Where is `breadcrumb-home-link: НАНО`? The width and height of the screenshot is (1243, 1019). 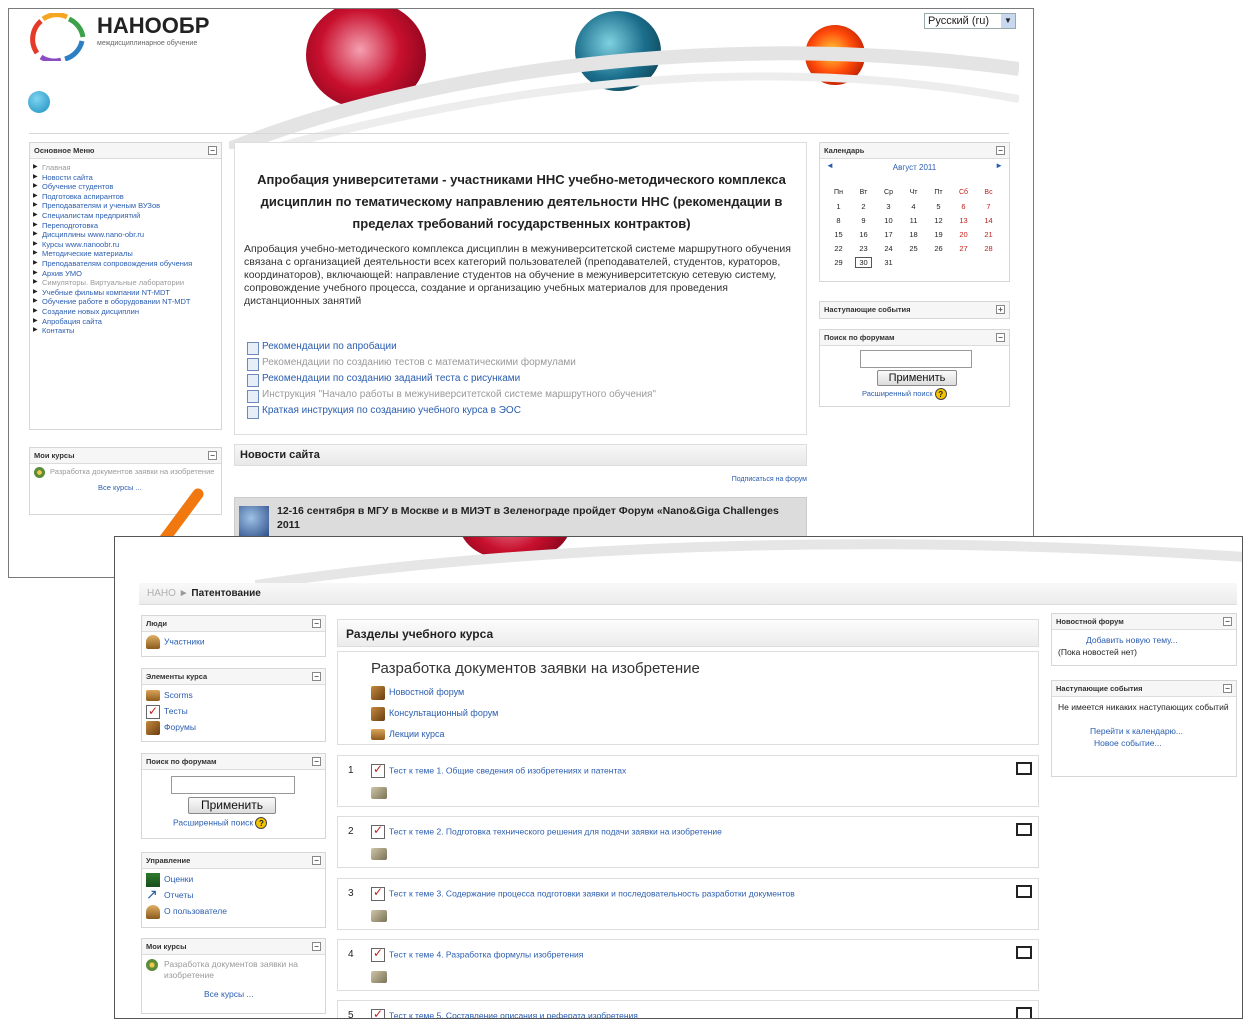 breadcrumb-home-link: НАНО is located at coordinates (161, 593).